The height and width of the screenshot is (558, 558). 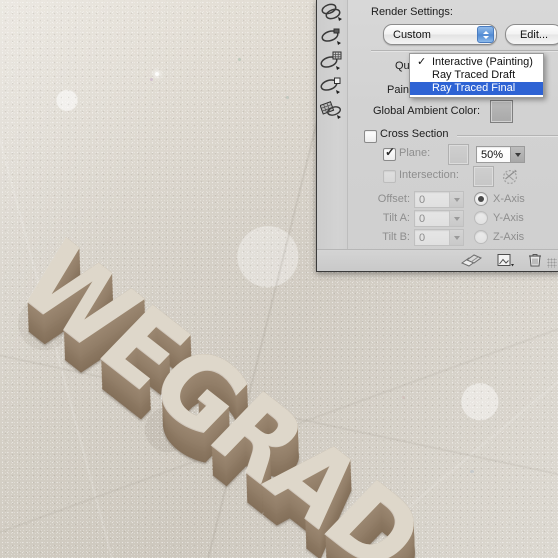 I want to click on menu-item-label: Ray Traced Final, so click(x=474, y=88).